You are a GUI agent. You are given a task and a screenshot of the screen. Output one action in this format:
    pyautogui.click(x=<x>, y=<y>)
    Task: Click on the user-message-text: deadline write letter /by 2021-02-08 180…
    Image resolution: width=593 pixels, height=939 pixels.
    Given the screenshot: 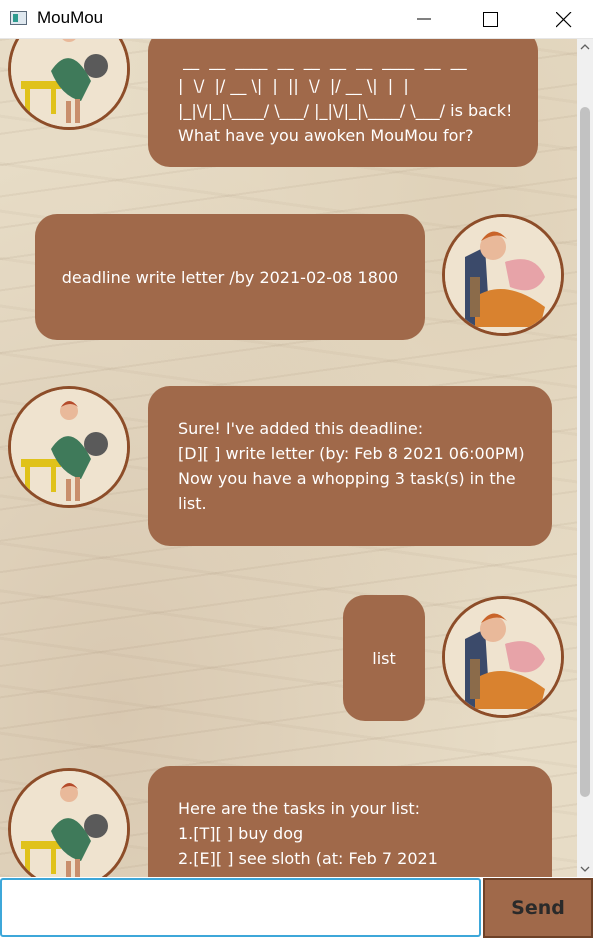 What is the action you would take?
    pyautogui.click(x=230, y=277)
    